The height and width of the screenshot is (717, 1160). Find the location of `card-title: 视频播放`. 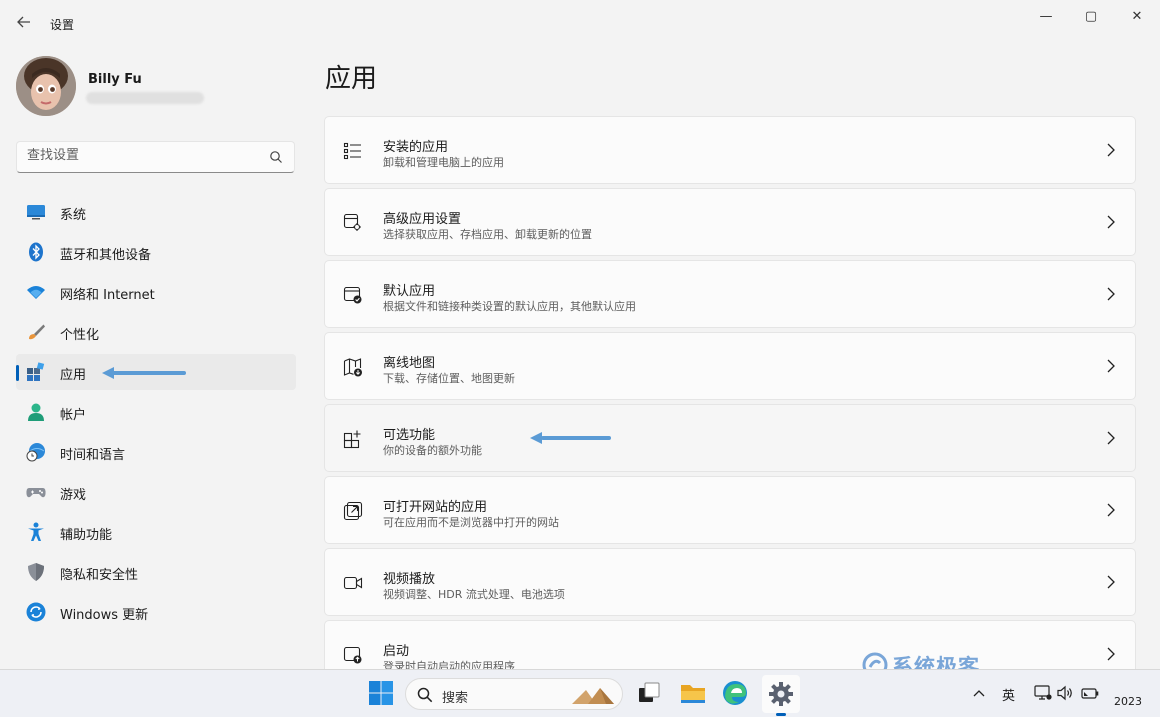

card-title: 视频播放 is located at coordinates (409, 579).